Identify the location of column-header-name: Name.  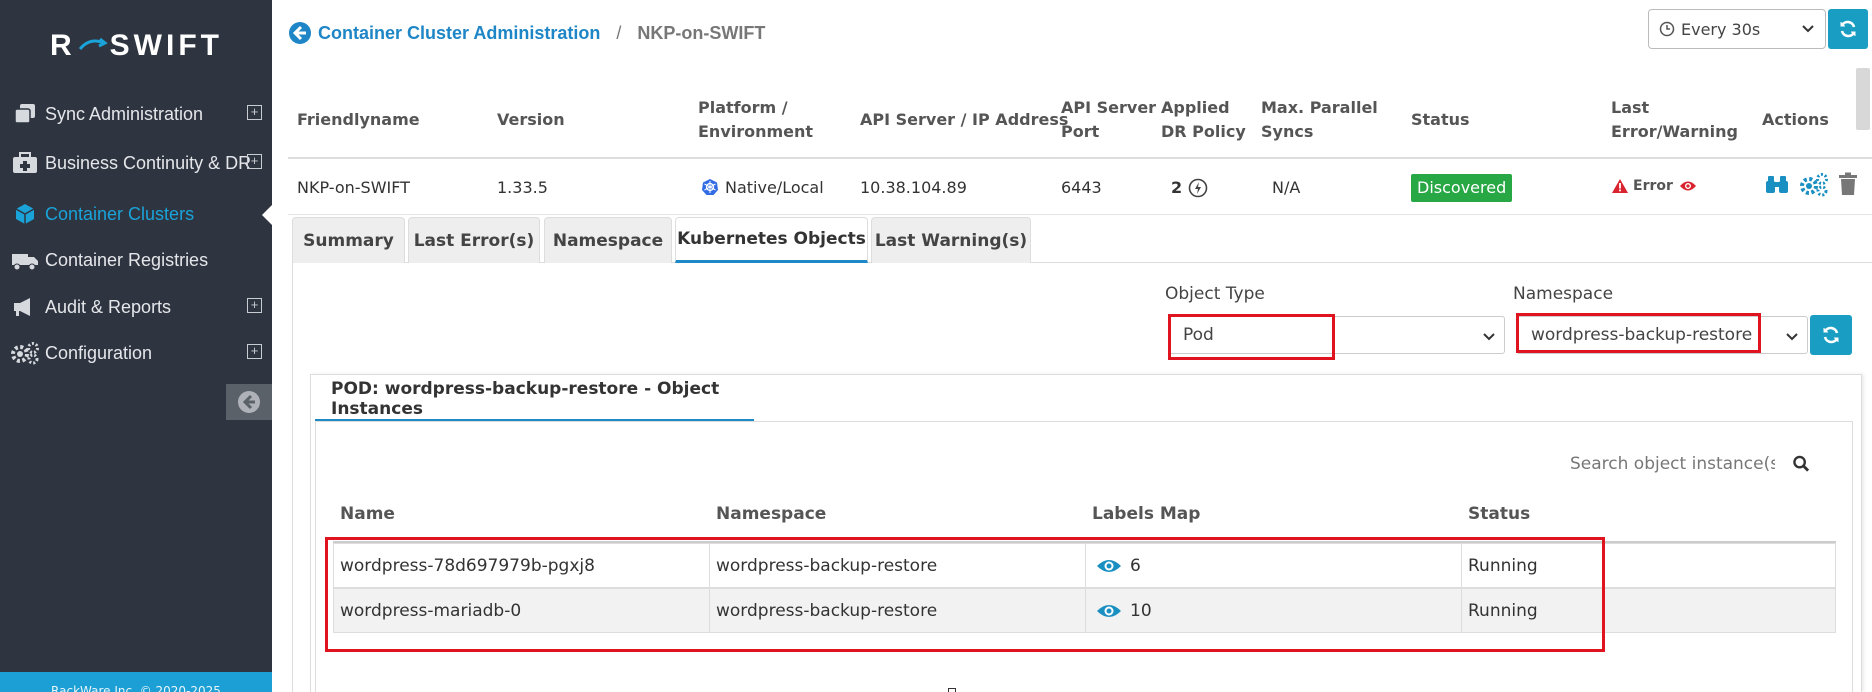
(367, 514).